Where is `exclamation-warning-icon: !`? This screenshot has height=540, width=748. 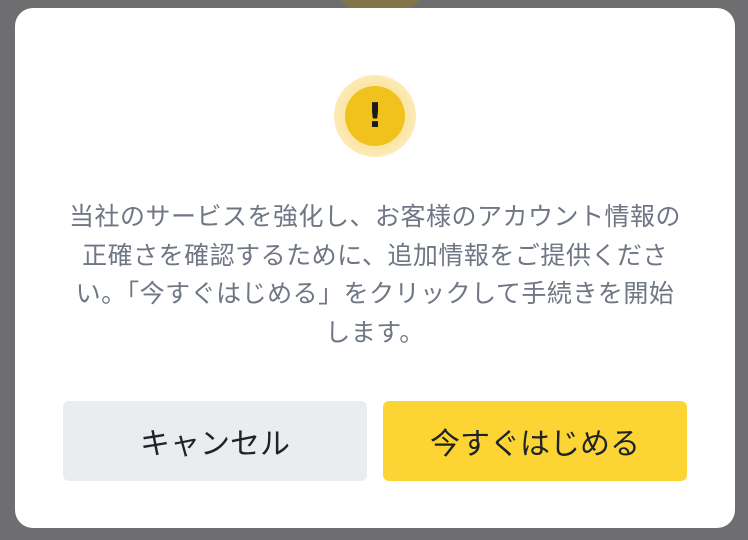 exclamation-warning-icon: ! is located at coordinates (375, 116).